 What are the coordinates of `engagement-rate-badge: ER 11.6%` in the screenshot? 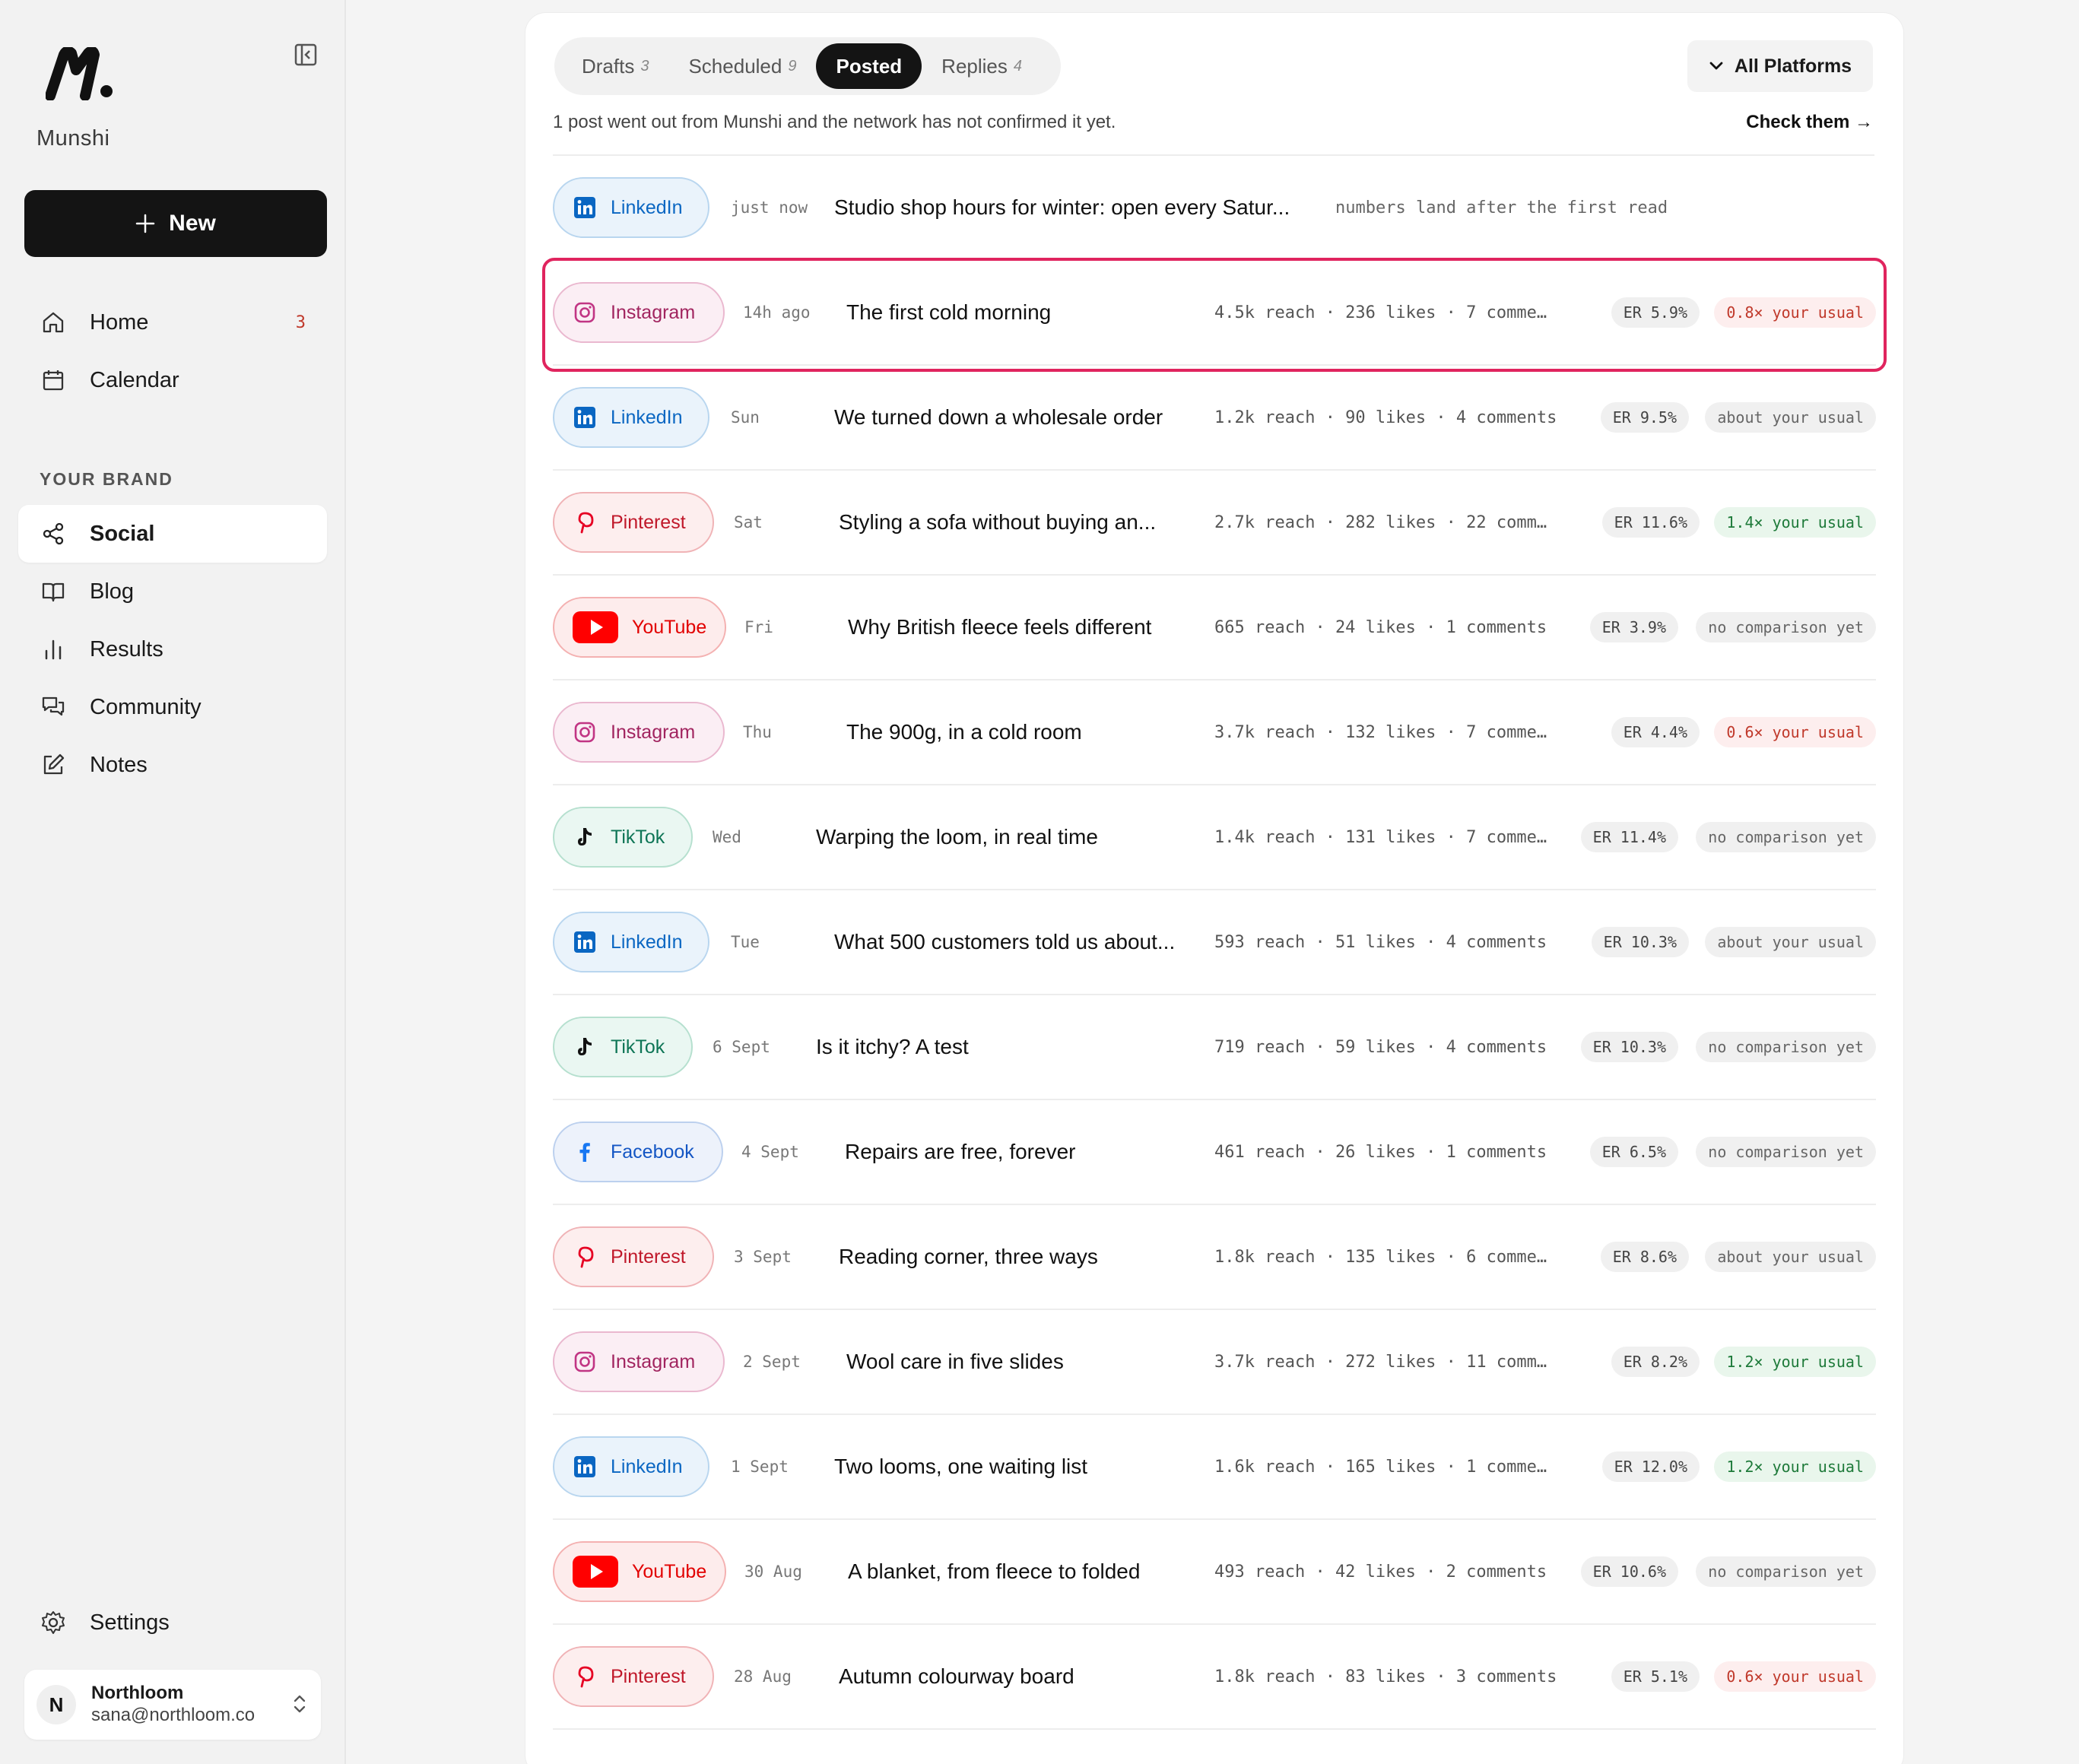 It's located at (1650, 523).